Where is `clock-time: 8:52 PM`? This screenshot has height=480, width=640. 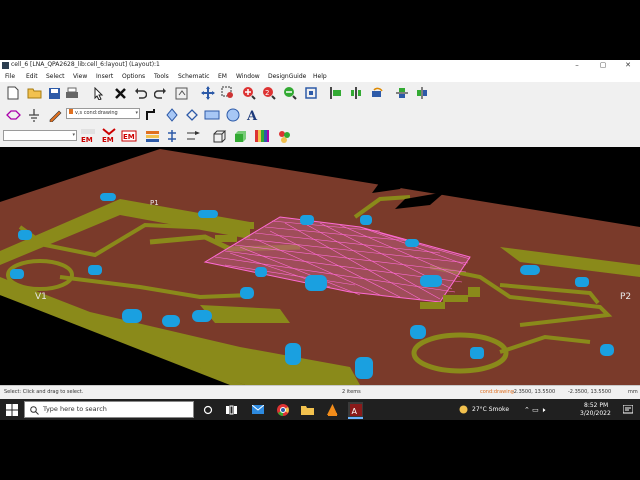 clock-time: 8:52 PM is located at coordinates (596, 405).